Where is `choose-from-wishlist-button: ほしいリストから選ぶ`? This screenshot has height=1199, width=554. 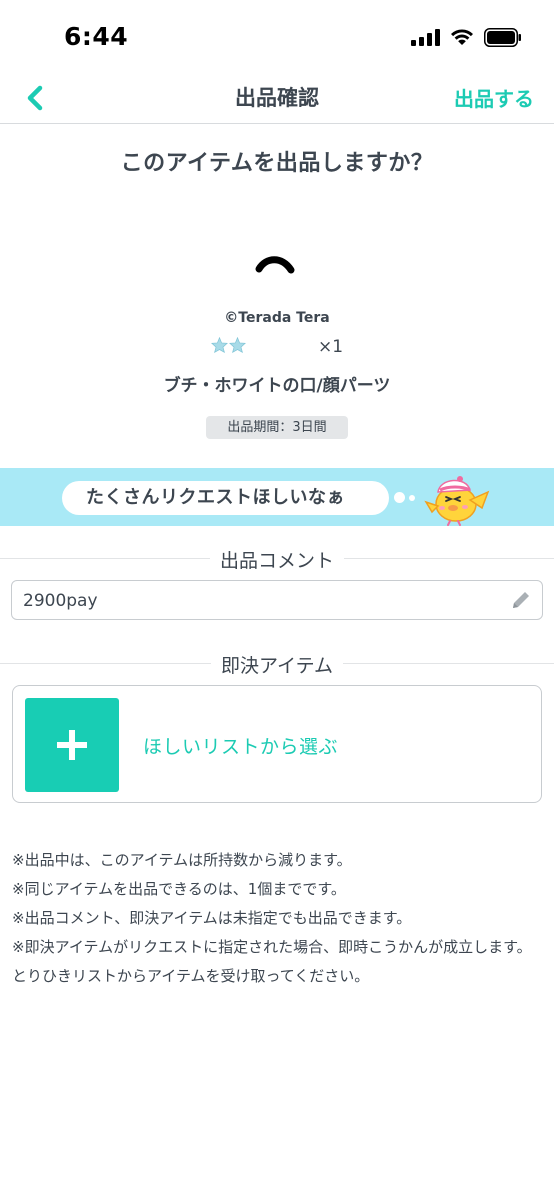 choose-from-wishlist-button: ほしいリストから選ぶ is located at coordinates (277, 744).